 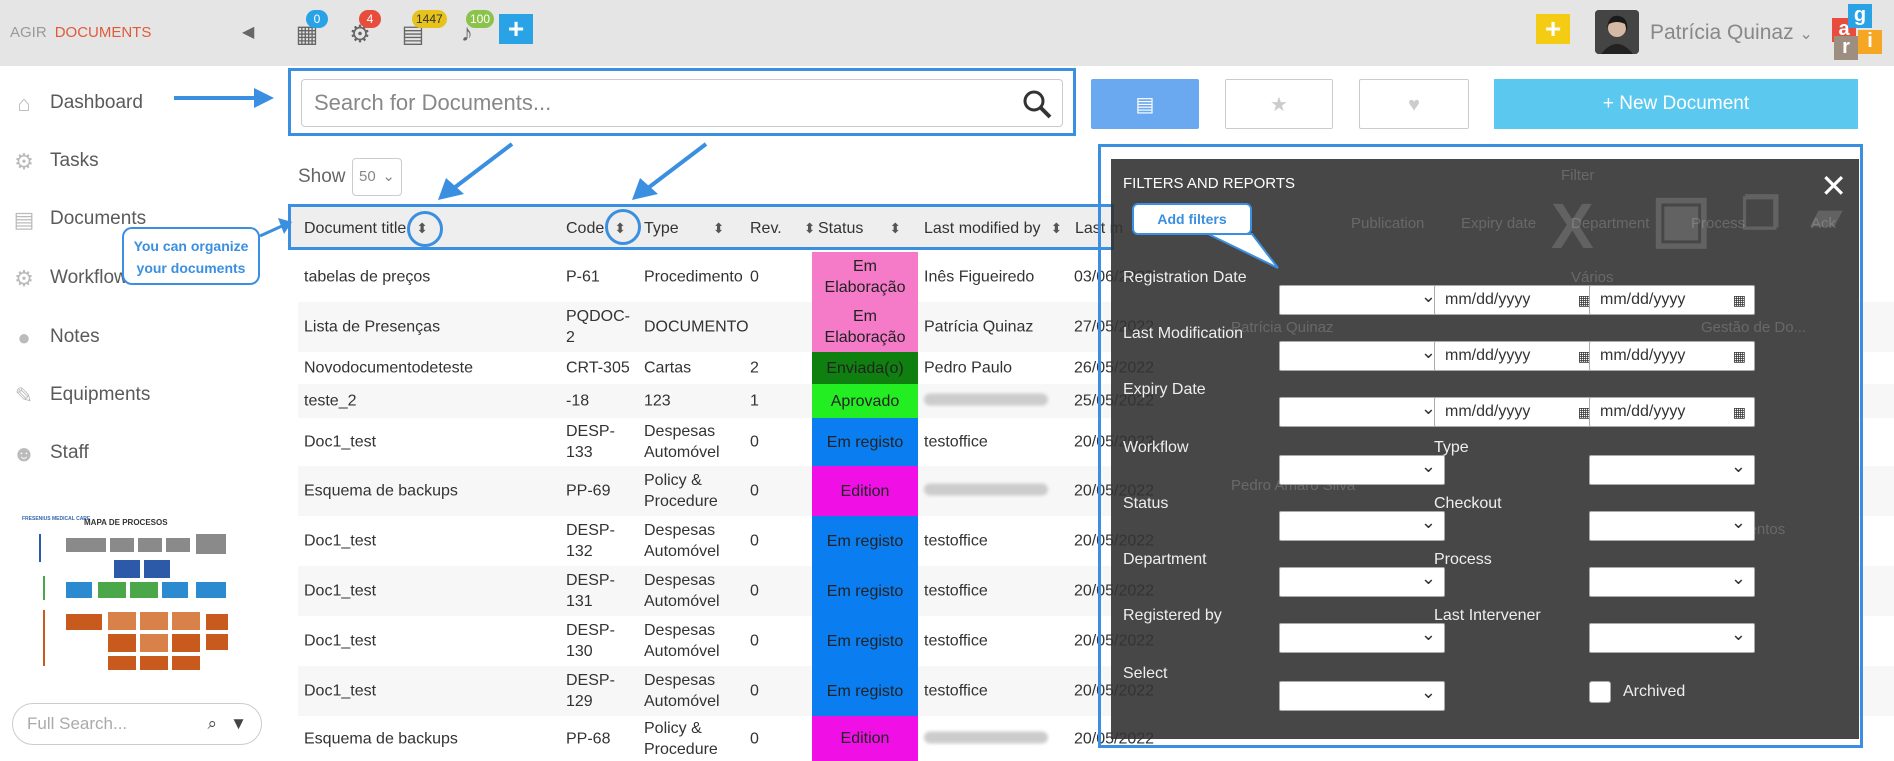 I want to click on expiry-date-select, so click(x=1362, y=412).